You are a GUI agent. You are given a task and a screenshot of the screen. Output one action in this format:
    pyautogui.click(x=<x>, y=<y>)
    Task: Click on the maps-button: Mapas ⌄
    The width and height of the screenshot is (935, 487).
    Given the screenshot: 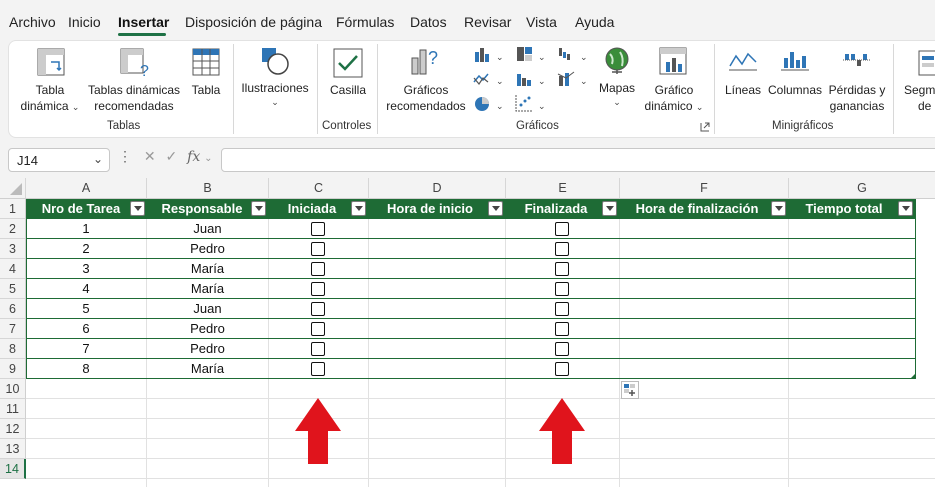 What is the action you would take?
    pyautogui.click(x=617, y=81)
    